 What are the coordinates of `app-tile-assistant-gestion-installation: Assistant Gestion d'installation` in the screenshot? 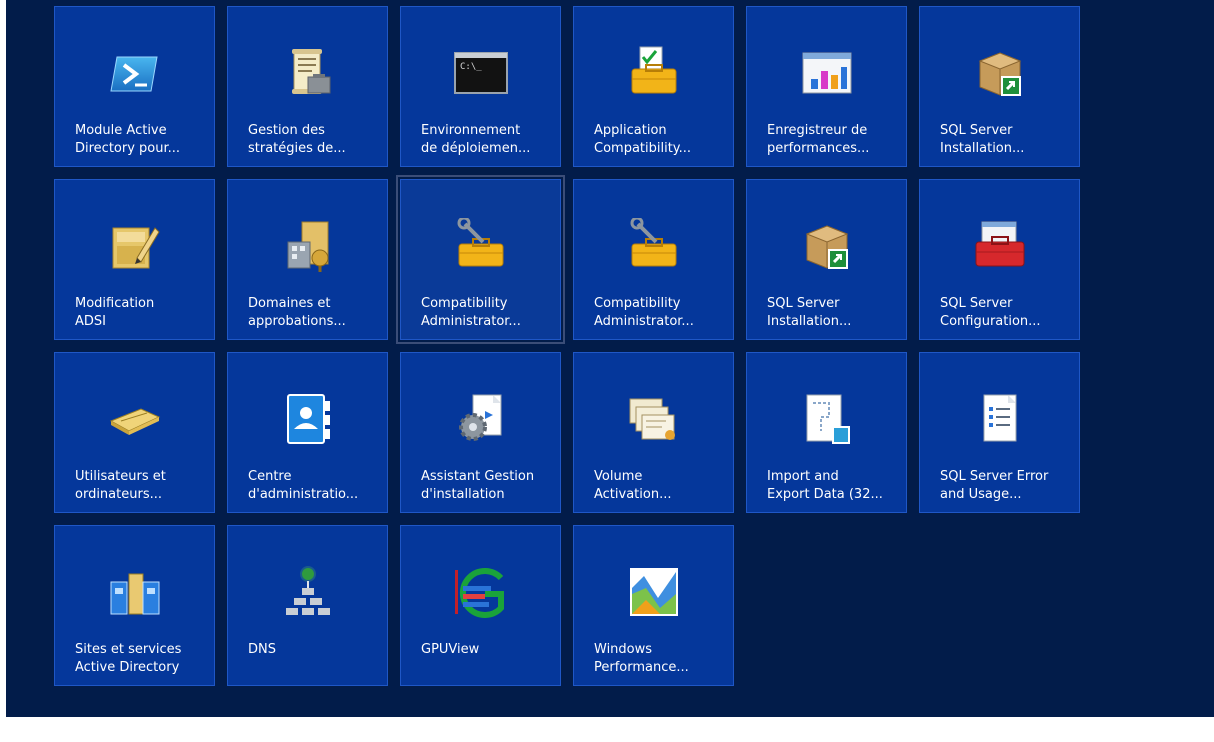 It's located at (480, 432).